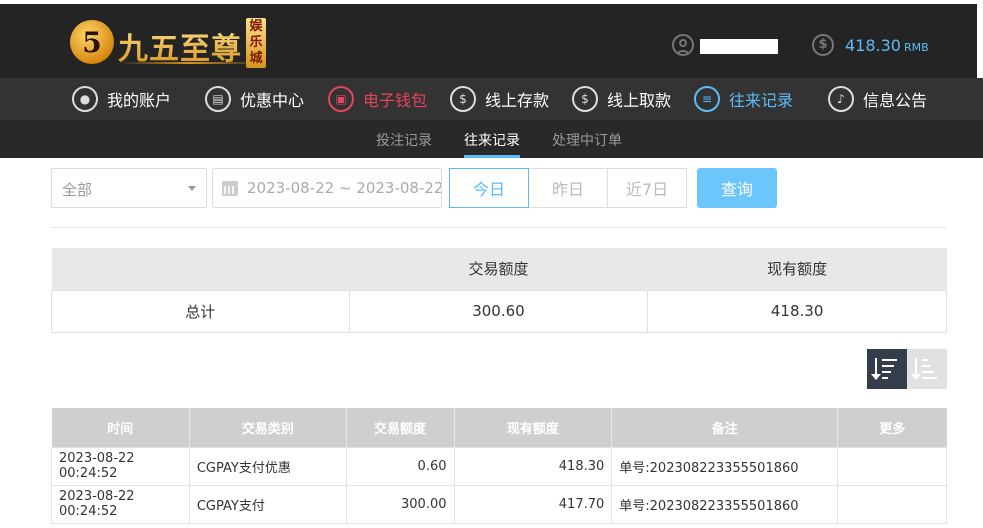 This screenshot has height=528, width=983. Describe the element at coordinates (200, 269) in the screenshot. I see `summary-header` at that location.